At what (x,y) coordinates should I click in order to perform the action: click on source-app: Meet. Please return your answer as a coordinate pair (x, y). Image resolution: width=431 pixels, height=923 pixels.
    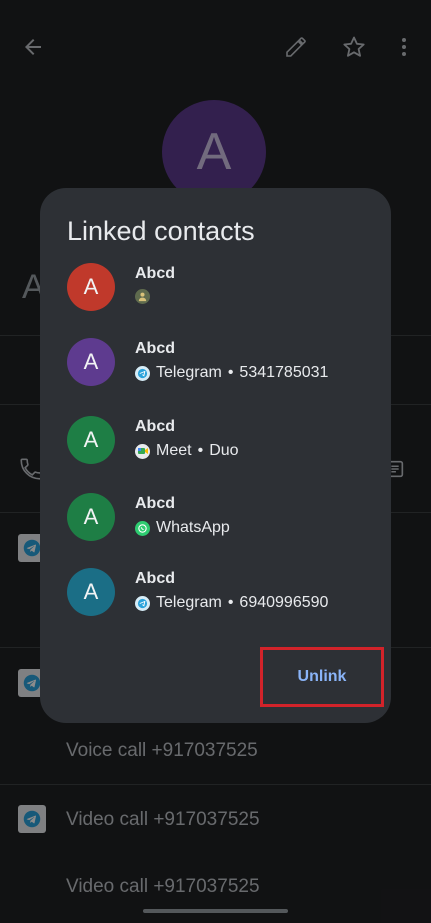
    Looking at the image, I should click on (174, 450).